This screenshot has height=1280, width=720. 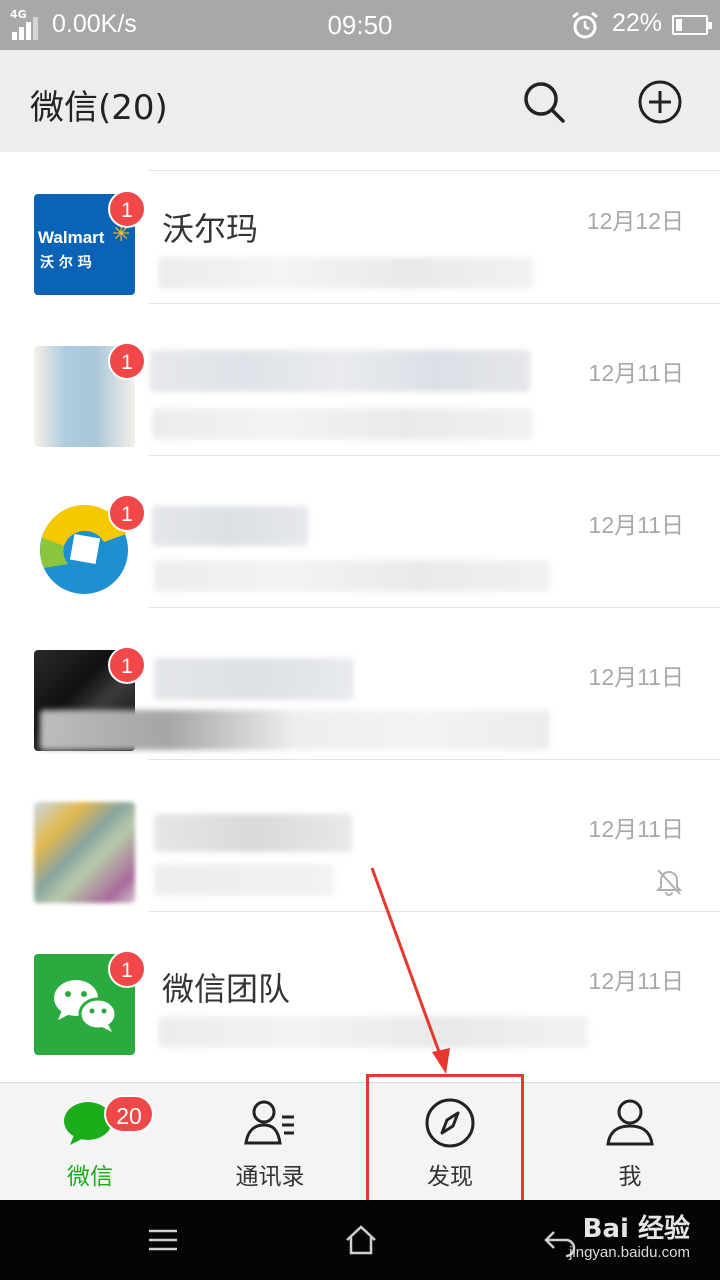 I want to click on unread-count-badge: 20, so click(x=129, y=1114).